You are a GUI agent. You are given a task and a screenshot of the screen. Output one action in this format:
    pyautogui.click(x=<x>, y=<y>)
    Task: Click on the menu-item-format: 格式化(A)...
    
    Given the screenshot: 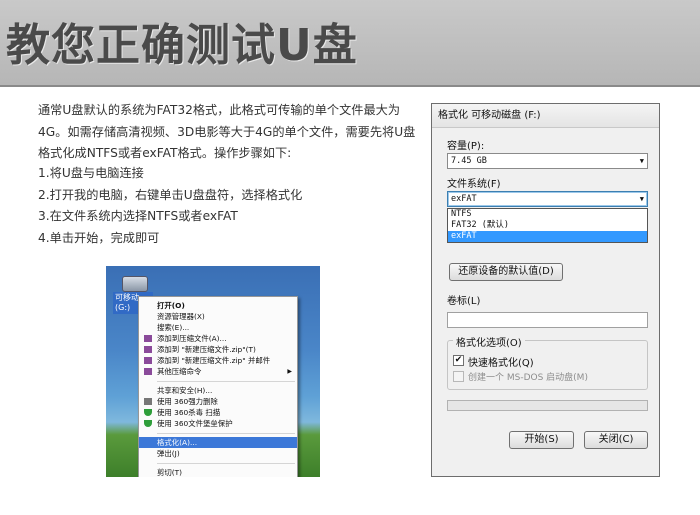 What is the action you would take?
    pyautogui.click(x=218, y=442)
    